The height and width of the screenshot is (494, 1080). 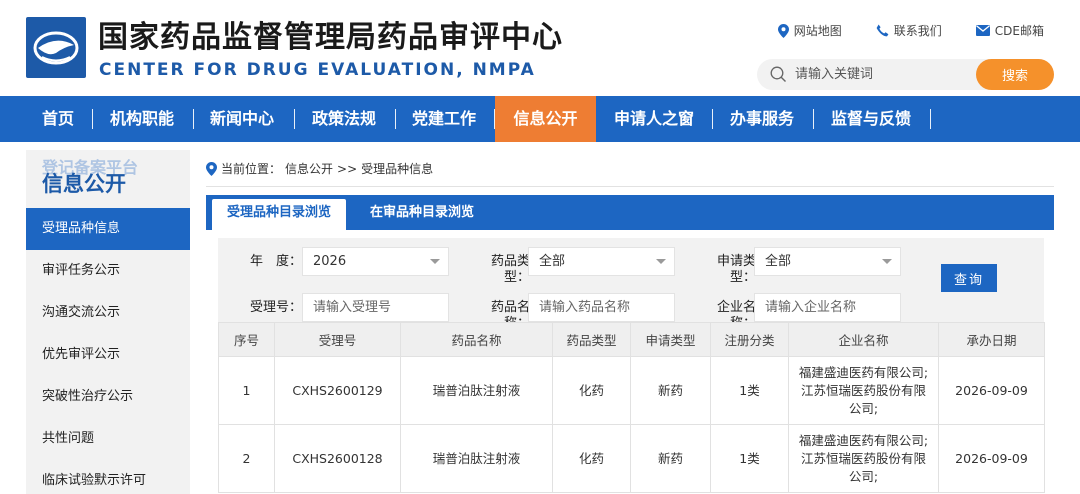 What do you see at coordinates (982, 30) in the screenshot?
I see `mail-icon` at bounding box center [982, 30].